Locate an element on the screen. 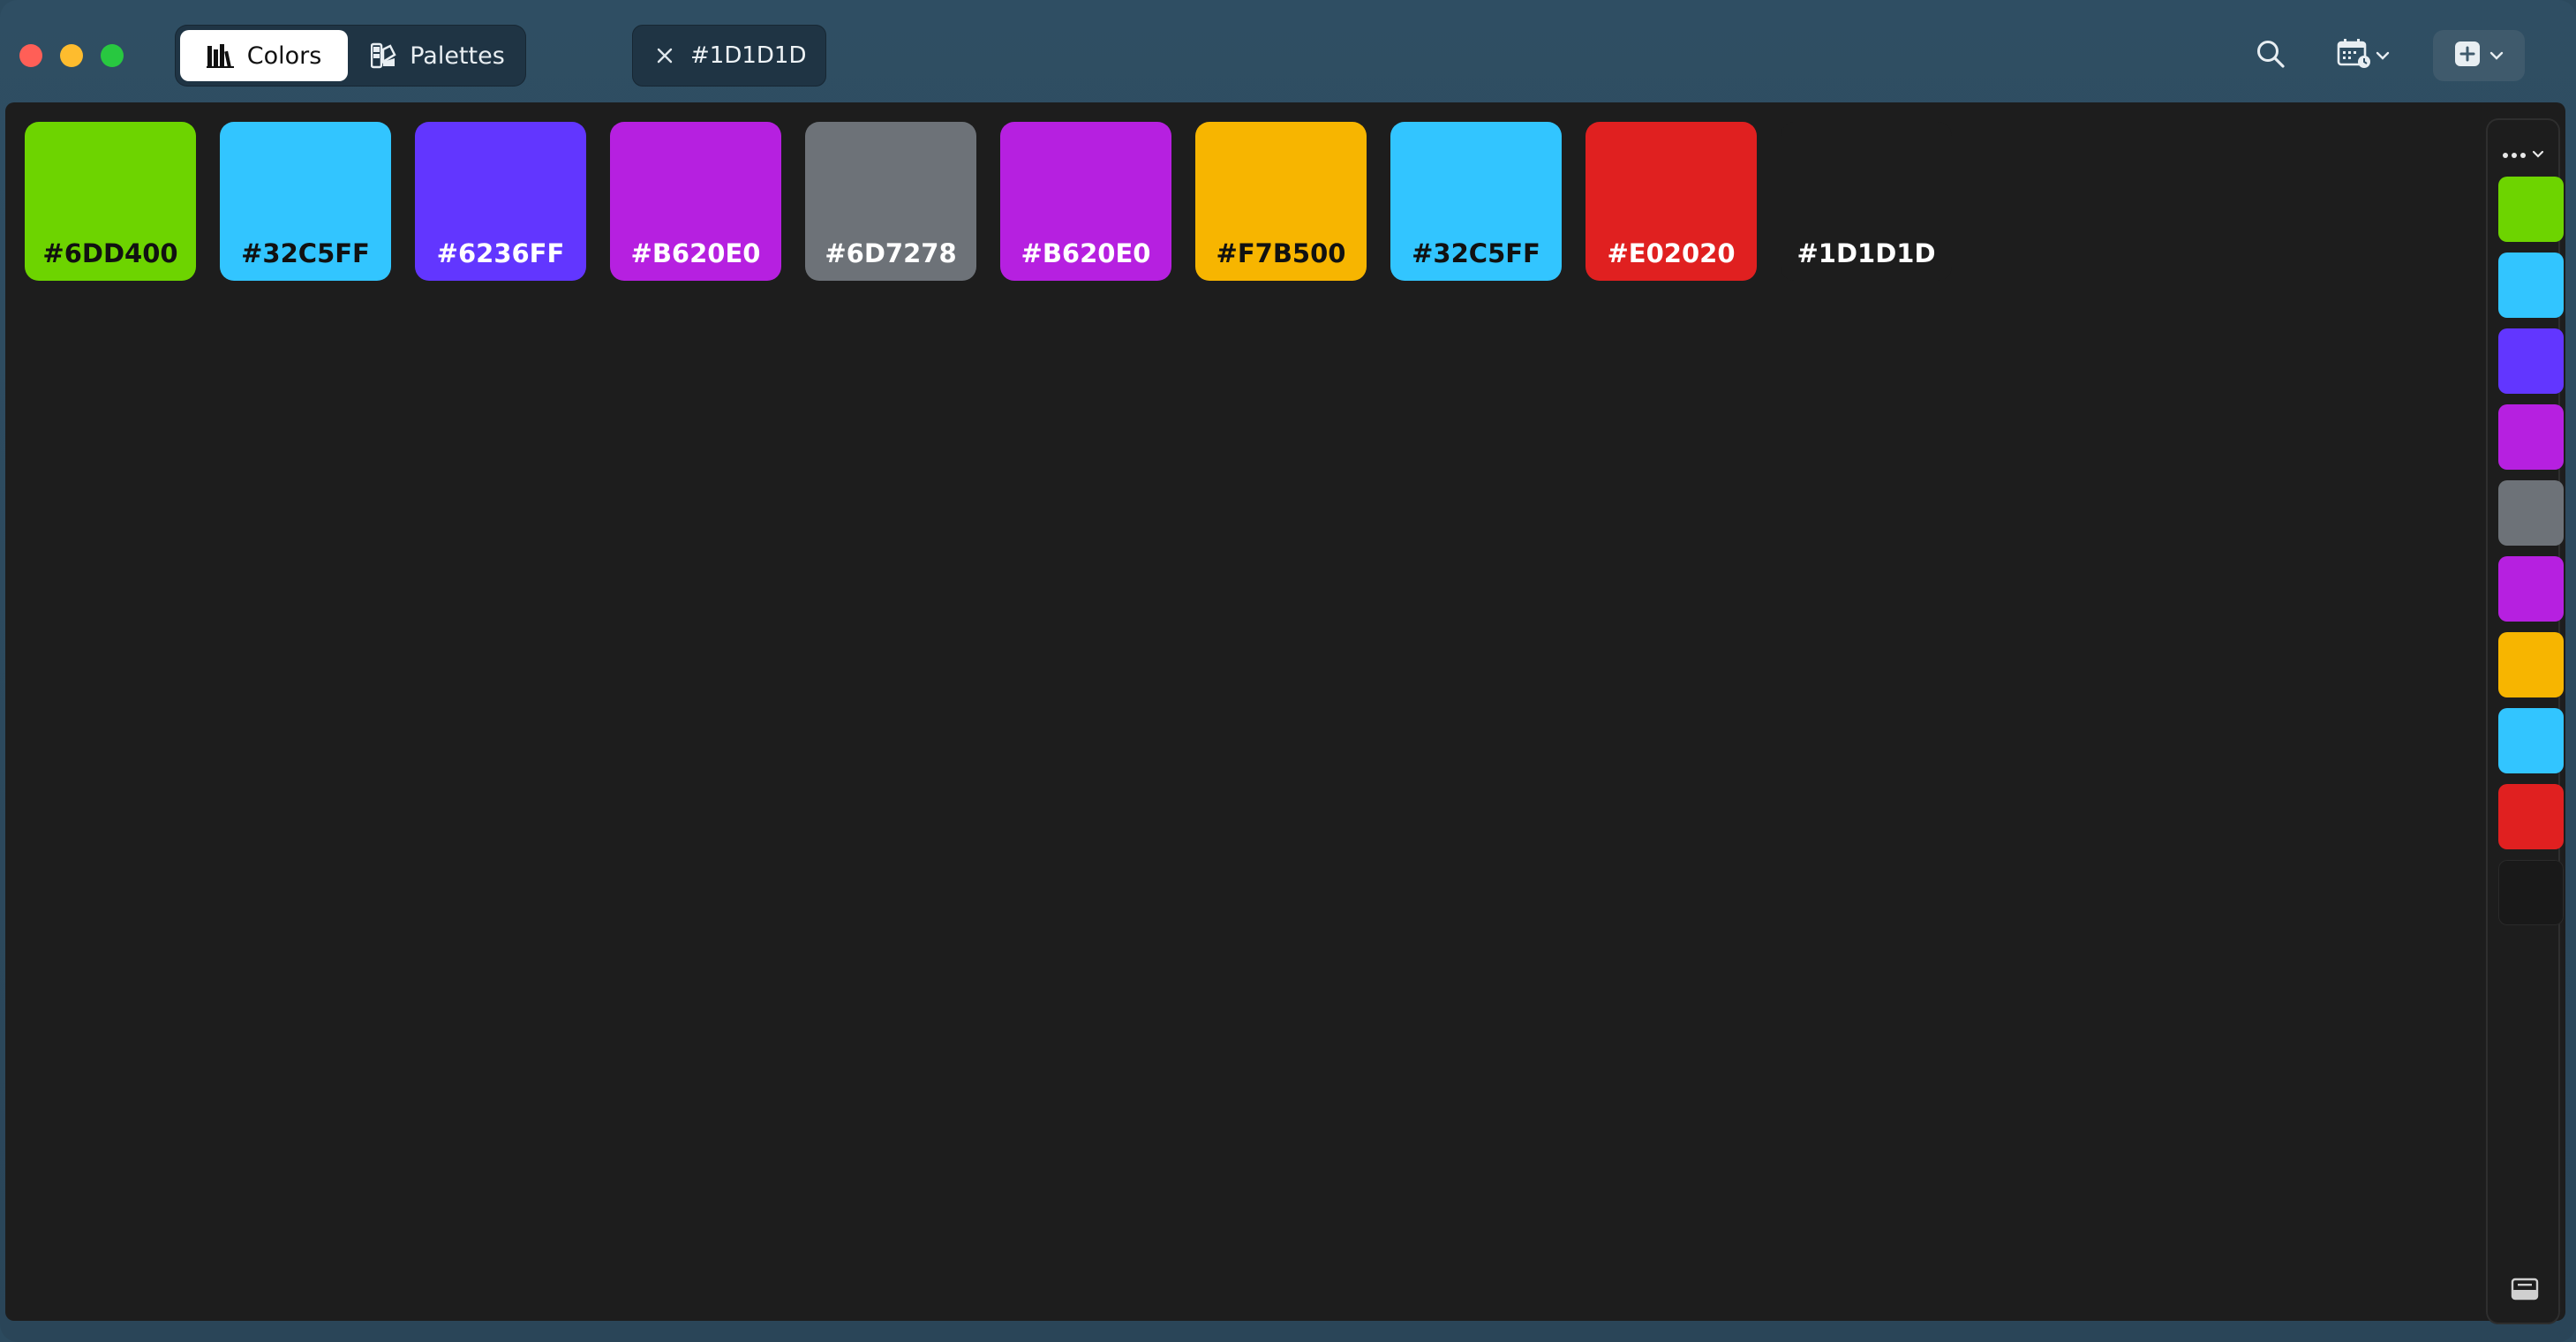  close-window-button is located at coordinates (31, 55).